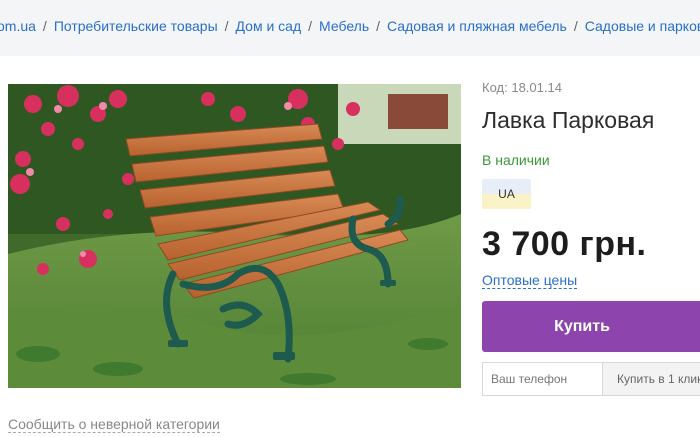 The width and height of the screenshot is (700, 437). What do you see at coordinates (564, 244) in the screenshot?
I see `product-price: 3 700 грн.` at bounding box center [564, 244].